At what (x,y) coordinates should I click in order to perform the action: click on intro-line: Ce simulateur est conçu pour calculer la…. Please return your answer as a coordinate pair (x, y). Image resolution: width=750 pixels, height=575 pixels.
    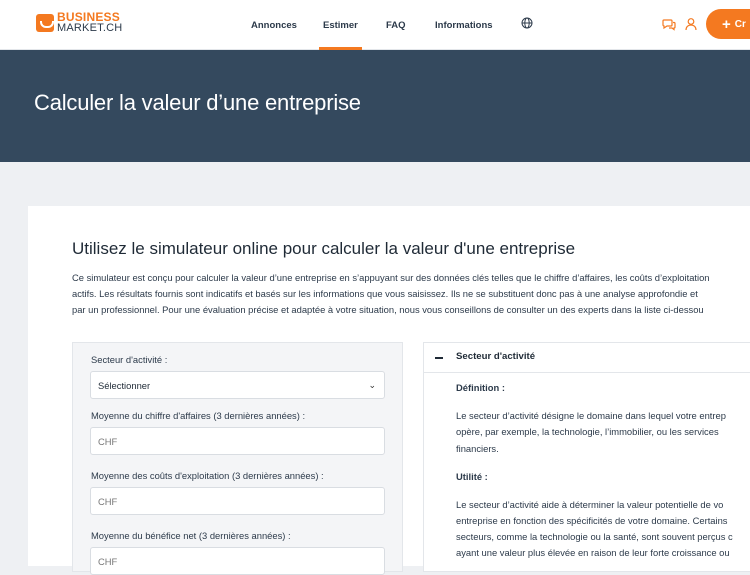
    Looking at the image, I should click on (391, 277).